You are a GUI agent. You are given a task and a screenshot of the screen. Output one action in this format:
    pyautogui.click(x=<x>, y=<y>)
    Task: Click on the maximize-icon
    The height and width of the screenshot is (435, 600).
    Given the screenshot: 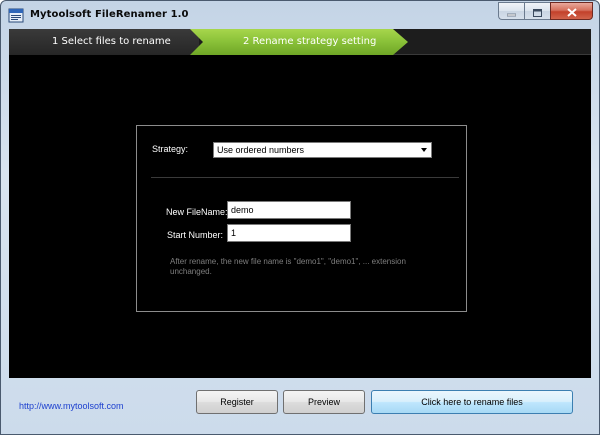 What is the action you would take?
    pyautogui.click(x=537, y=11)
    